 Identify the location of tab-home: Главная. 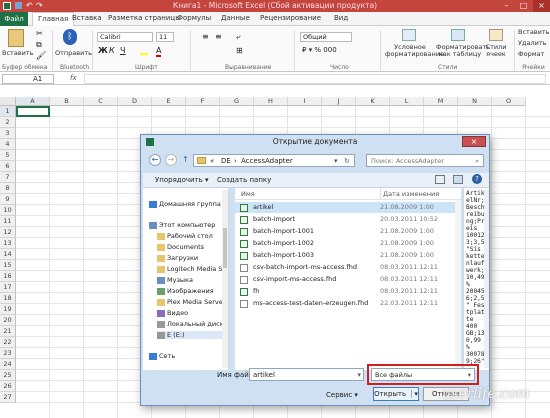
(53, 19).